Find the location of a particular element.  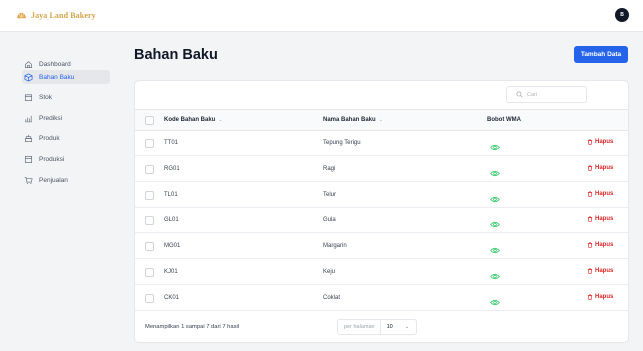

table-row: RG01 Ragi Hapus is located at coordinates (381, 170).